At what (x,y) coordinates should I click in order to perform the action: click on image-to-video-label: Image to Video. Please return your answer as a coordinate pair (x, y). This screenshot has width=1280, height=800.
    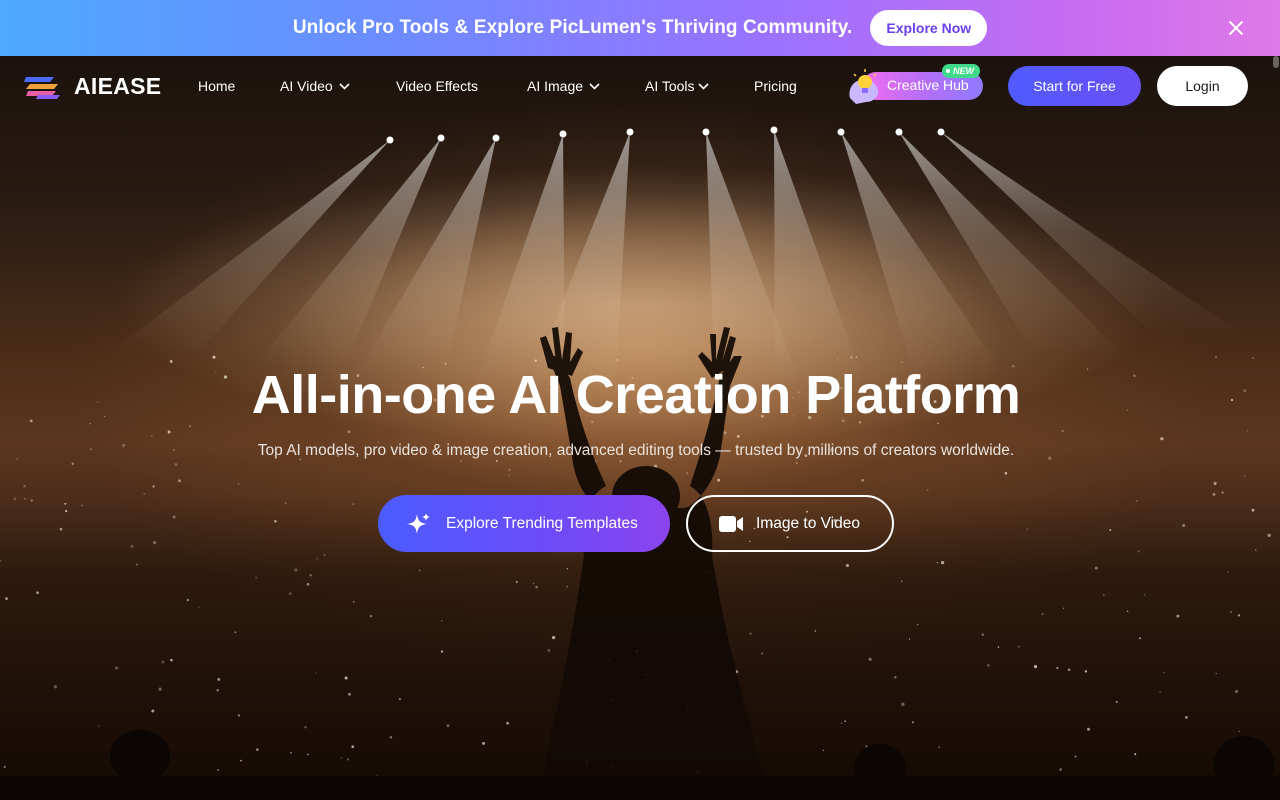
    Looking at the image, I should click on (808, 523).